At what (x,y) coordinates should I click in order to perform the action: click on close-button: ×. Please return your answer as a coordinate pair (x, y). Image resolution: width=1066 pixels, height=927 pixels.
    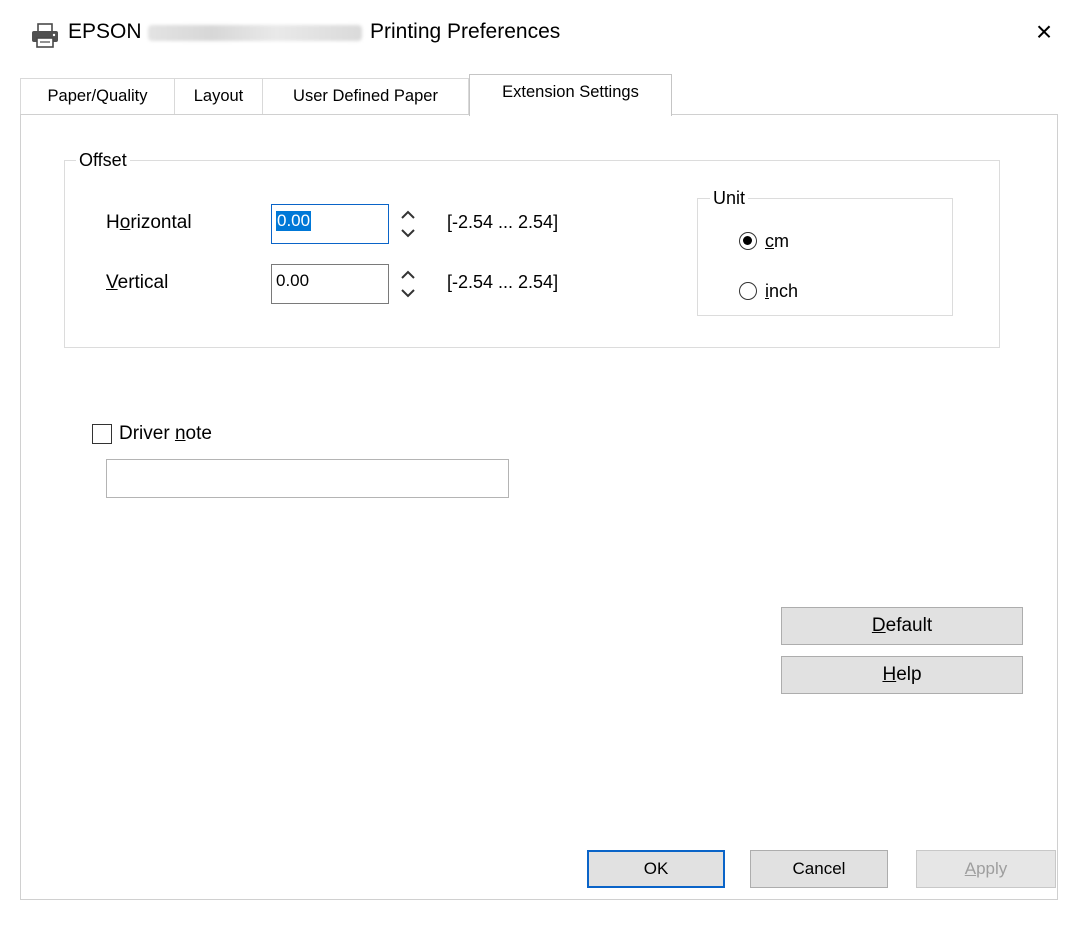
    Looking at the image, I should click on (1044, 32).